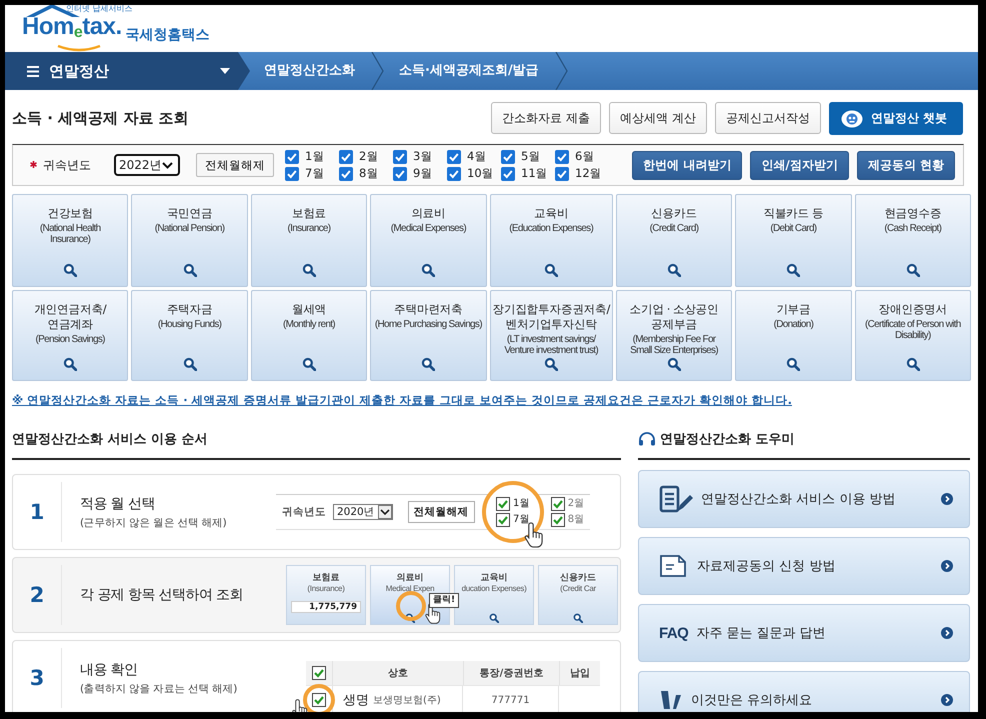 This screenshot has height=719, width=986. Describe the element at coordinates (72, 30) in the screenshot. I see `logo-wordmark: Hom$_{e}$tax.` at that location.